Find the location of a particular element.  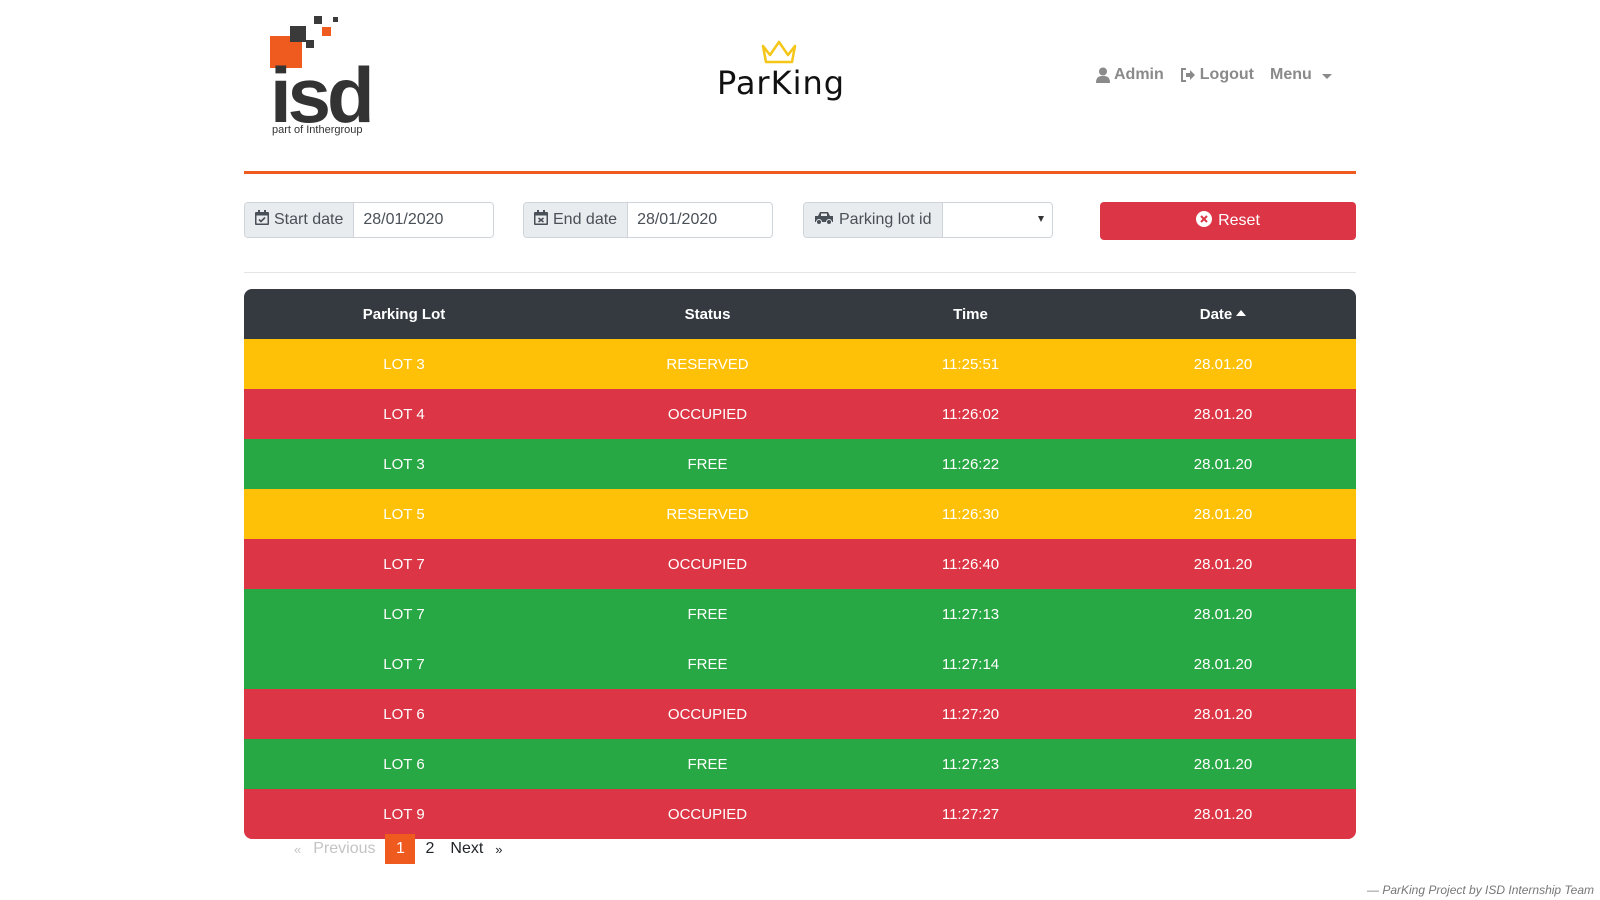

cell-time: 11:27:20 is located at coordinates (970, 714).